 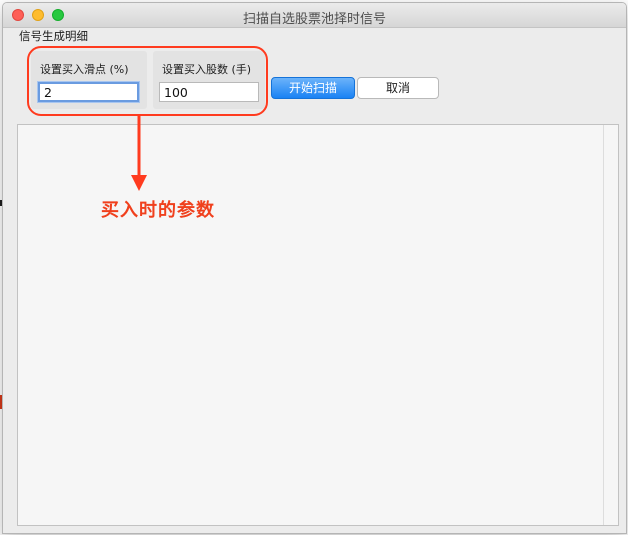 I want to click on annotation-arrow-icon, so click(x=139, y=153).